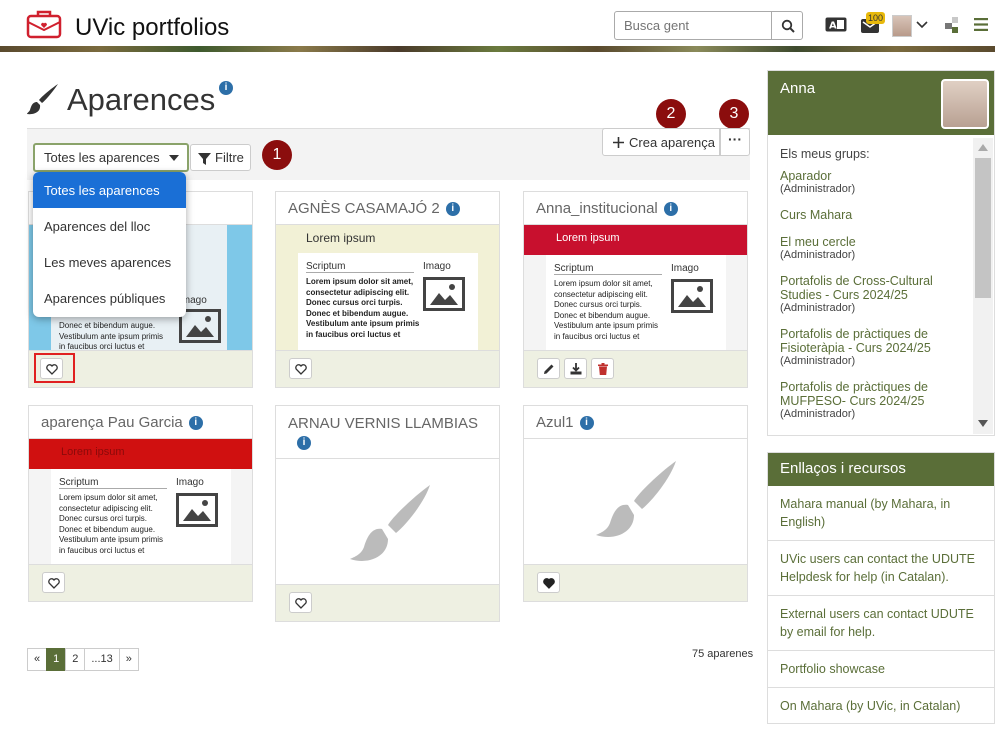  I want to click on chevron-down-icon, so click(922, 25).